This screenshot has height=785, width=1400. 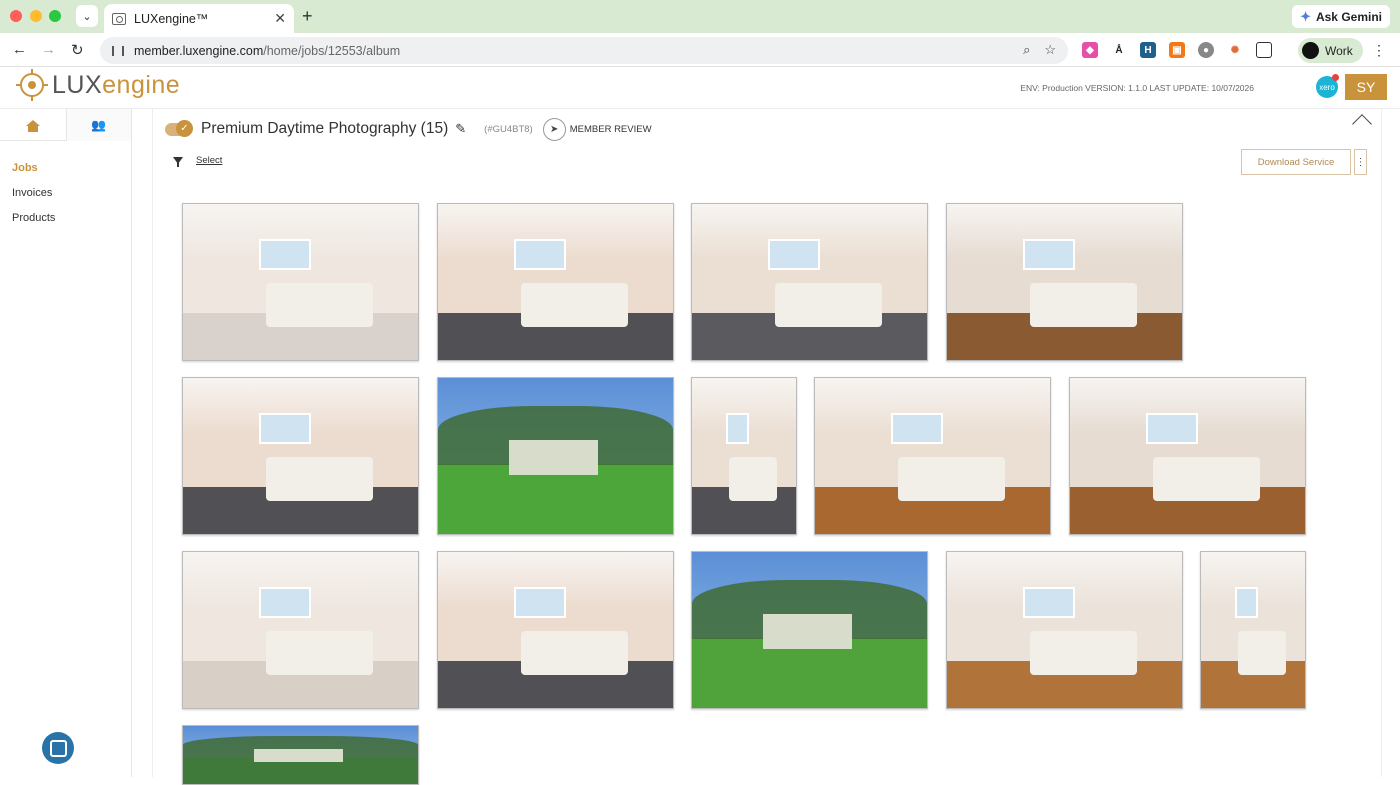 What do you see at coordinates (209, 160) in the screenshot?
I see `select-link: Select` at bounding box center [209, 160].